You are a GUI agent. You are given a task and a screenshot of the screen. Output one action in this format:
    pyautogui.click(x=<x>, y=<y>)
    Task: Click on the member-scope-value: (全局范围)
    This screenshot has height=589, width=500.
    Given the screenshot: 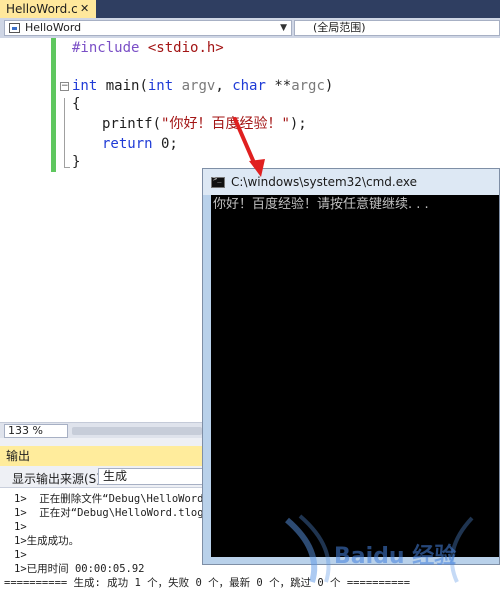 What is the action you would take?
    pyautogui.click(x=339, y=27)
    